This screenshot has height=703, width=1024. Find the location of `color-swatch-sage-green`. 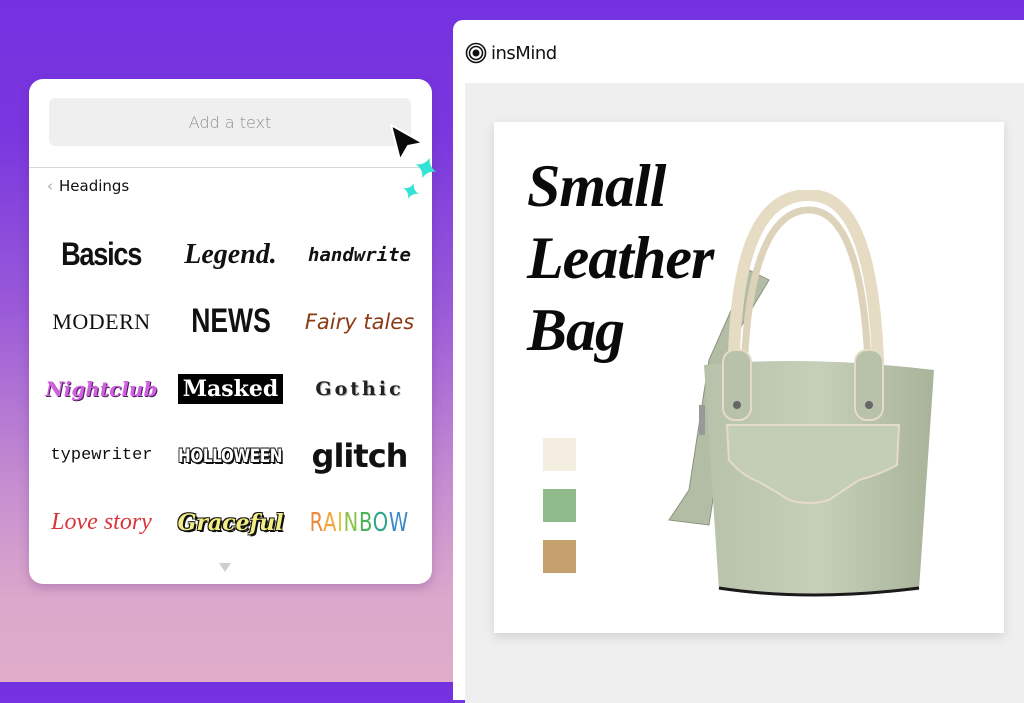

color-swatch-sage-green is located at coordinates (559, 505).